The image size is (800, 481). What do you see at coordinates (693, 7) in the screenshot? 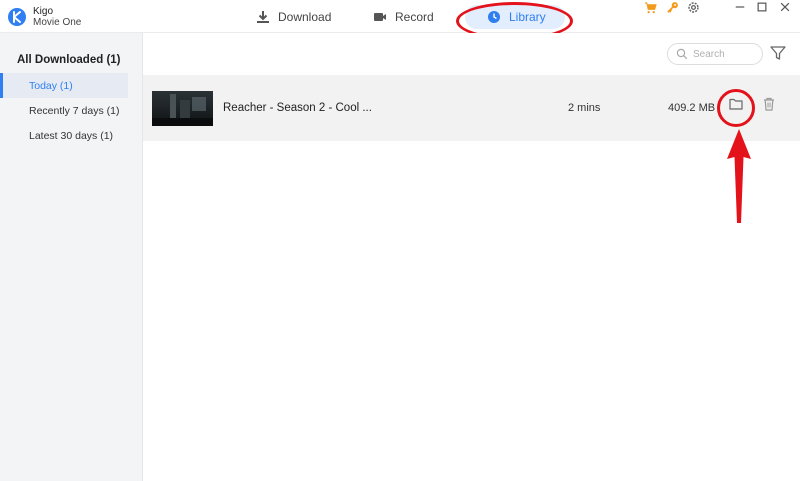
I see `gear-icon` at bounding box center [693, 7].